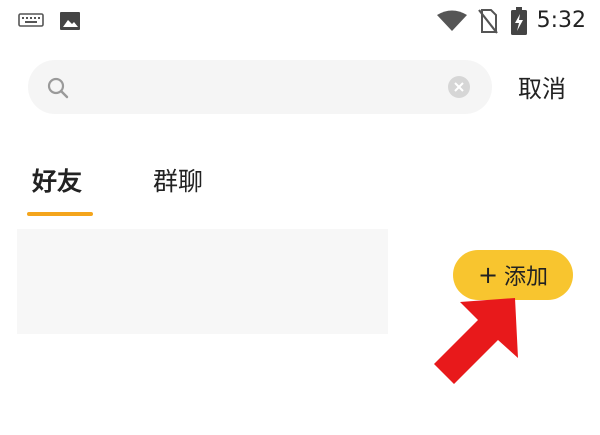 The image size is (600, 435). What do you see at coordinates (202, 281) in the screenshot?
I see `list-item` at bounding box center [202, 281].